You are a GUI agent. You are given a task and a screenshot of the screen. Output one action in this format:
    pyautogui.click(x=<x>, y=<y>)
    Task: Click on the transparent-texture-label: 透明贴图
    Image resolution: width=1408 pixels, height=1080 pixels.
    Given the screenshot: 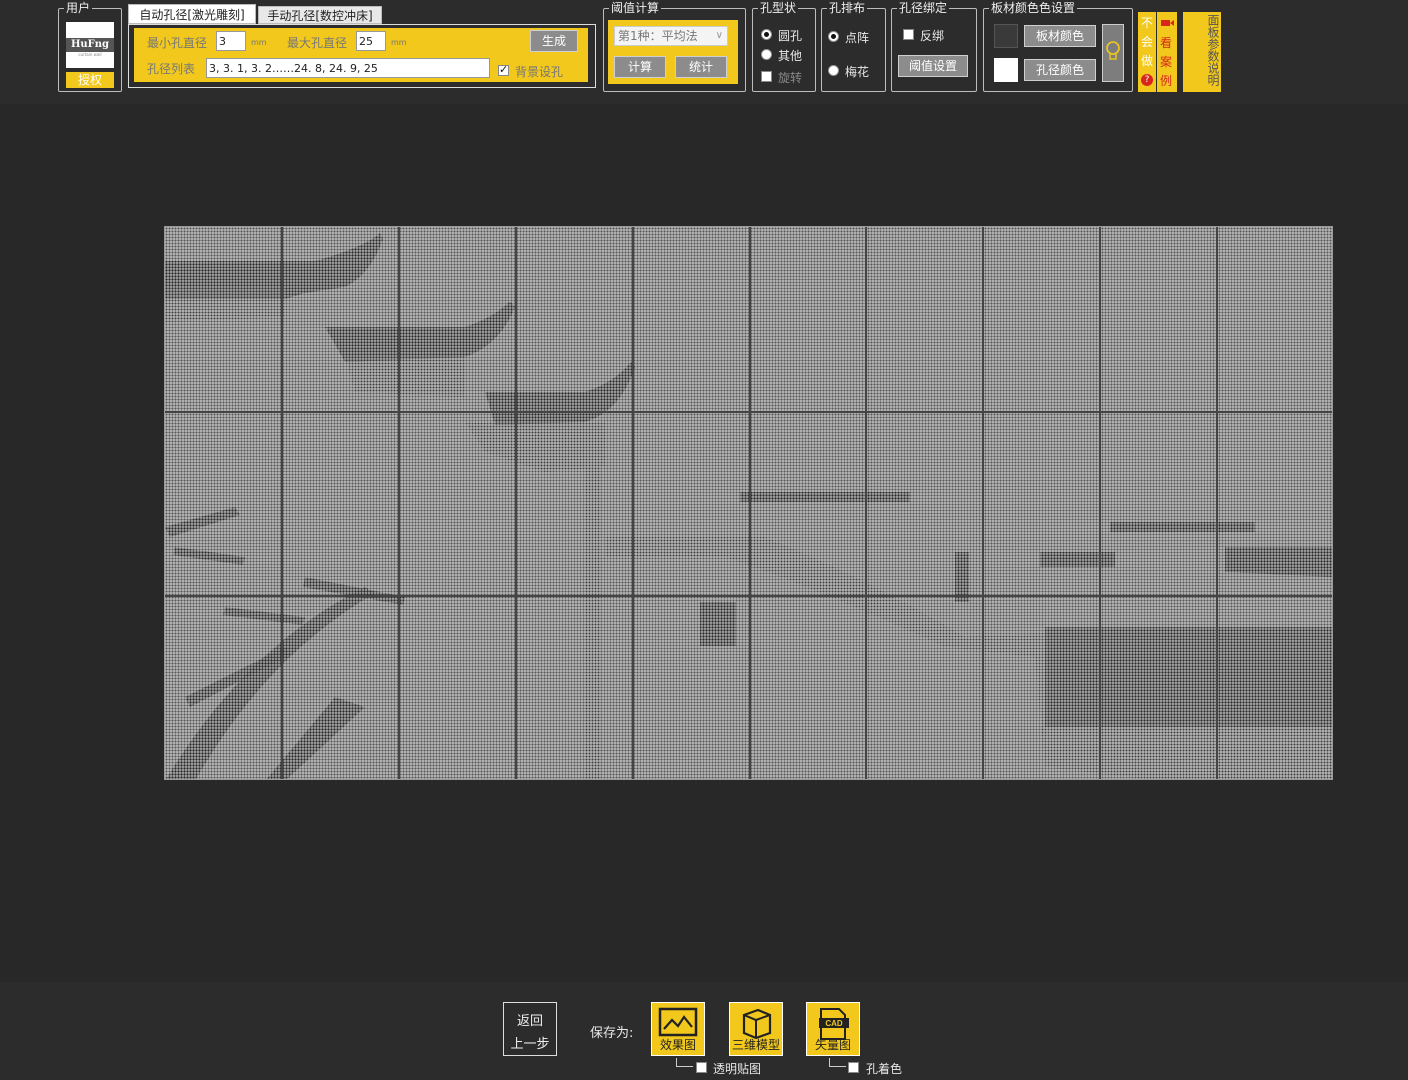 What is the action you would take?
    pyautogui.click(x=737, y=1069)
    